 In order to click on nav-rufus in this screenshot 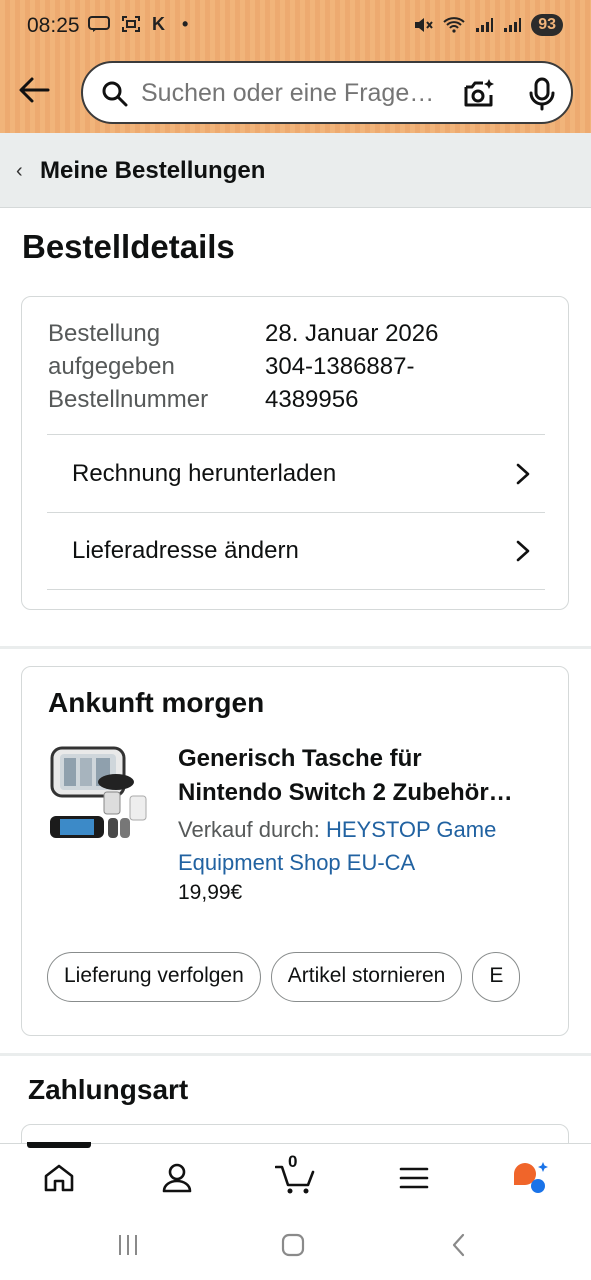, I will do `click(530, 1178)`.